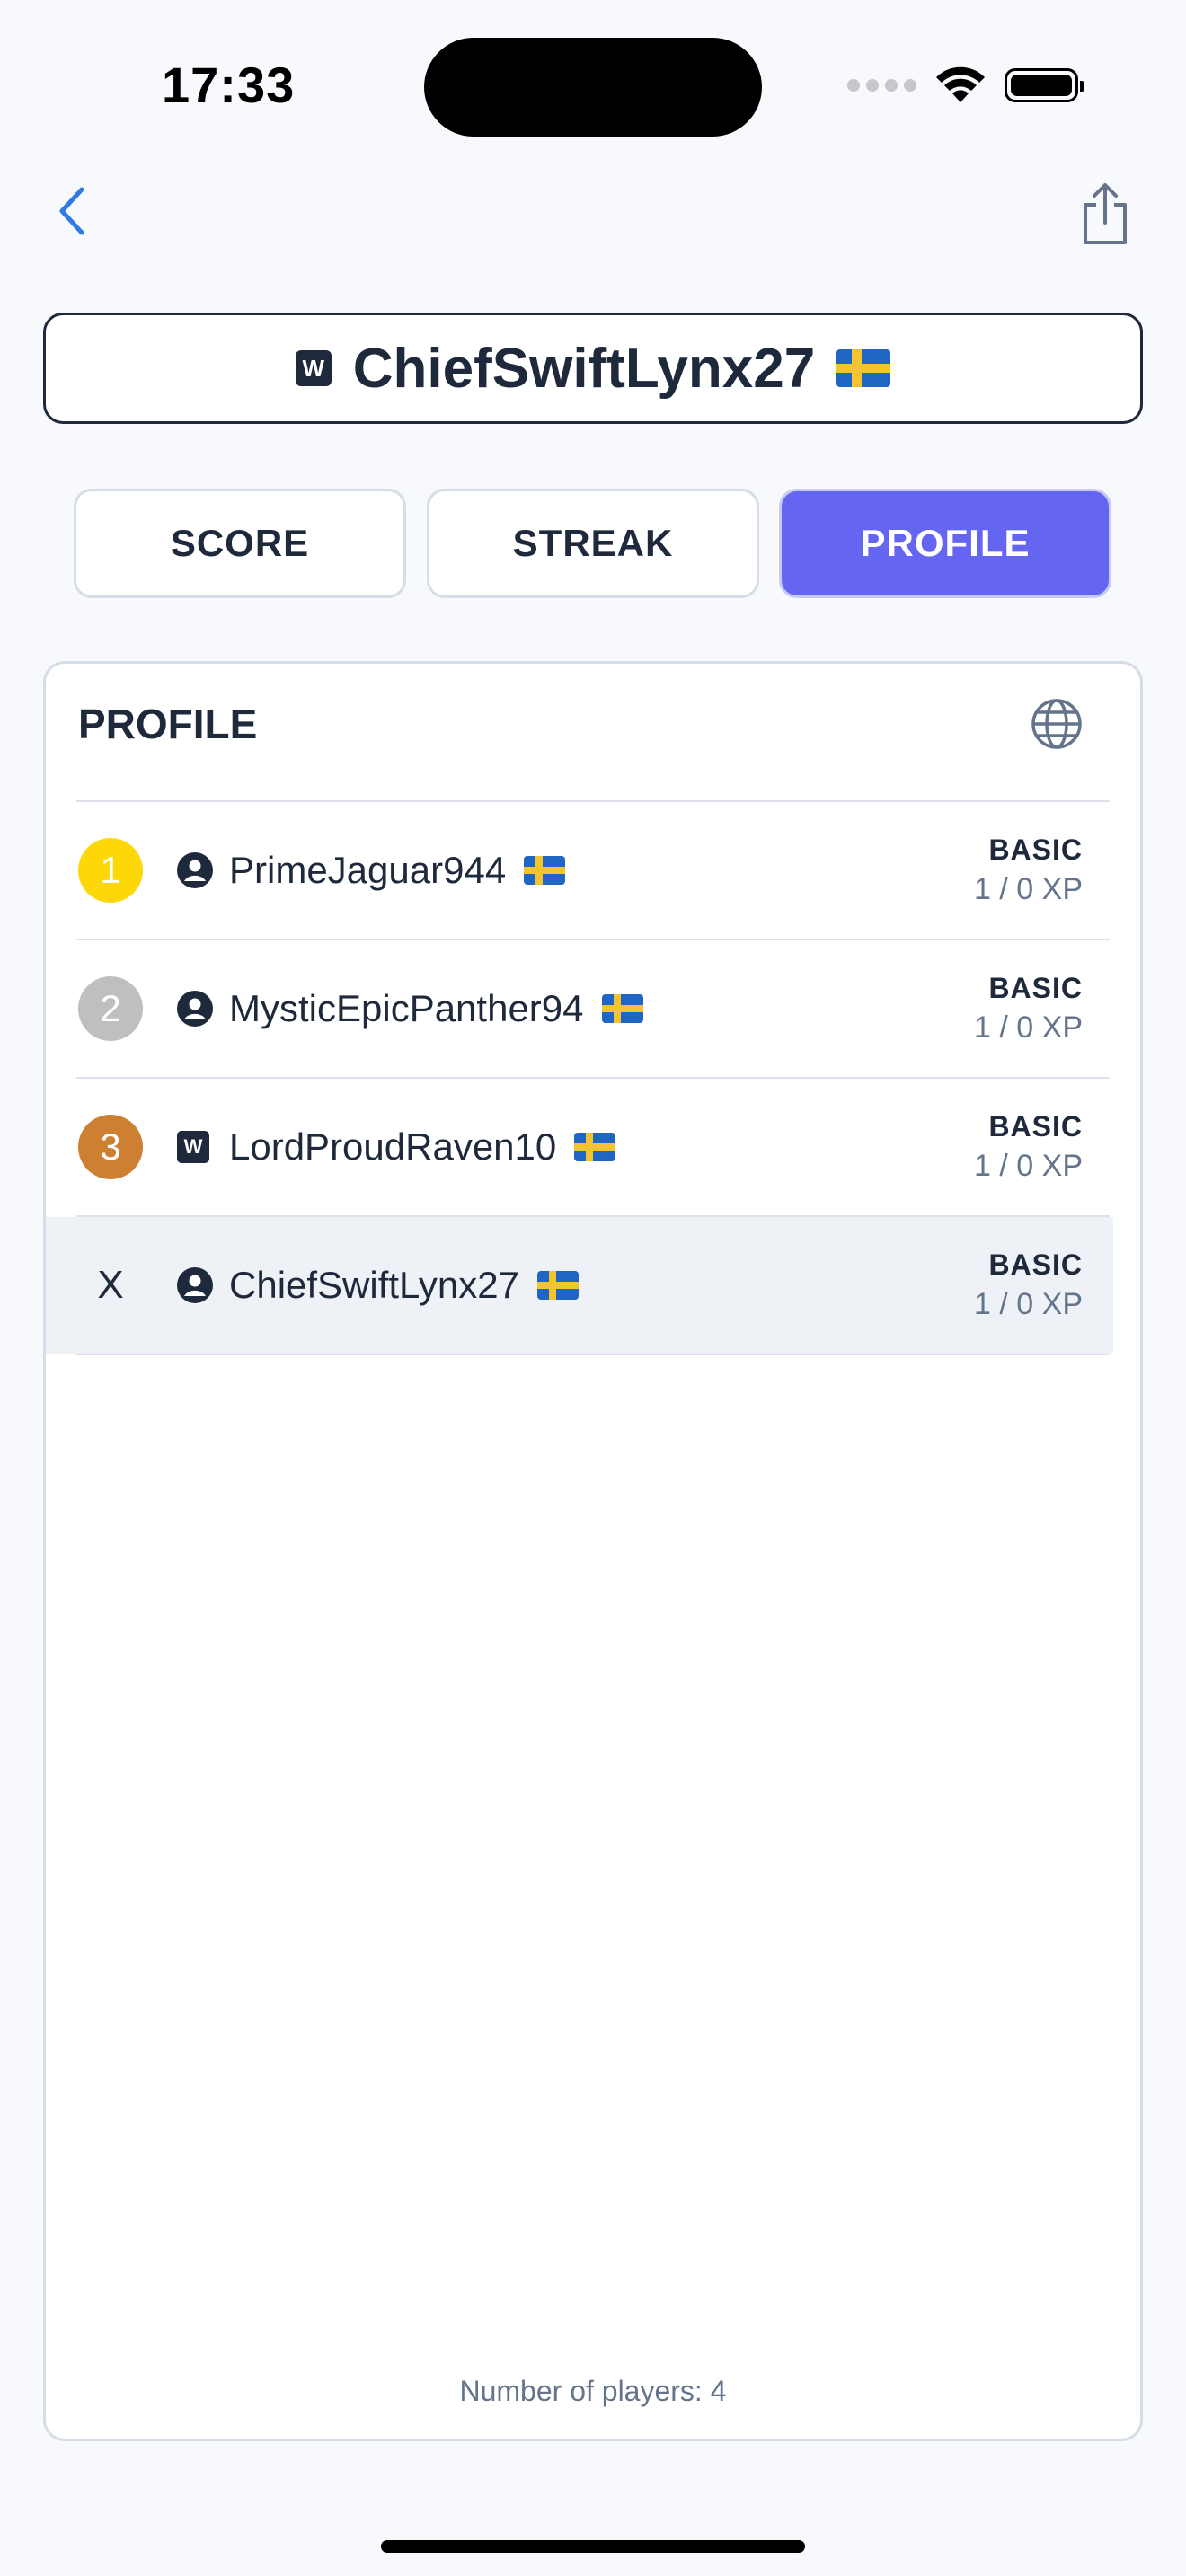 Image resolution: width=1186 pixels, height=2576 pixels. I want to click on player-name: ChiefSwiftLynx27, so click(404, 1285).